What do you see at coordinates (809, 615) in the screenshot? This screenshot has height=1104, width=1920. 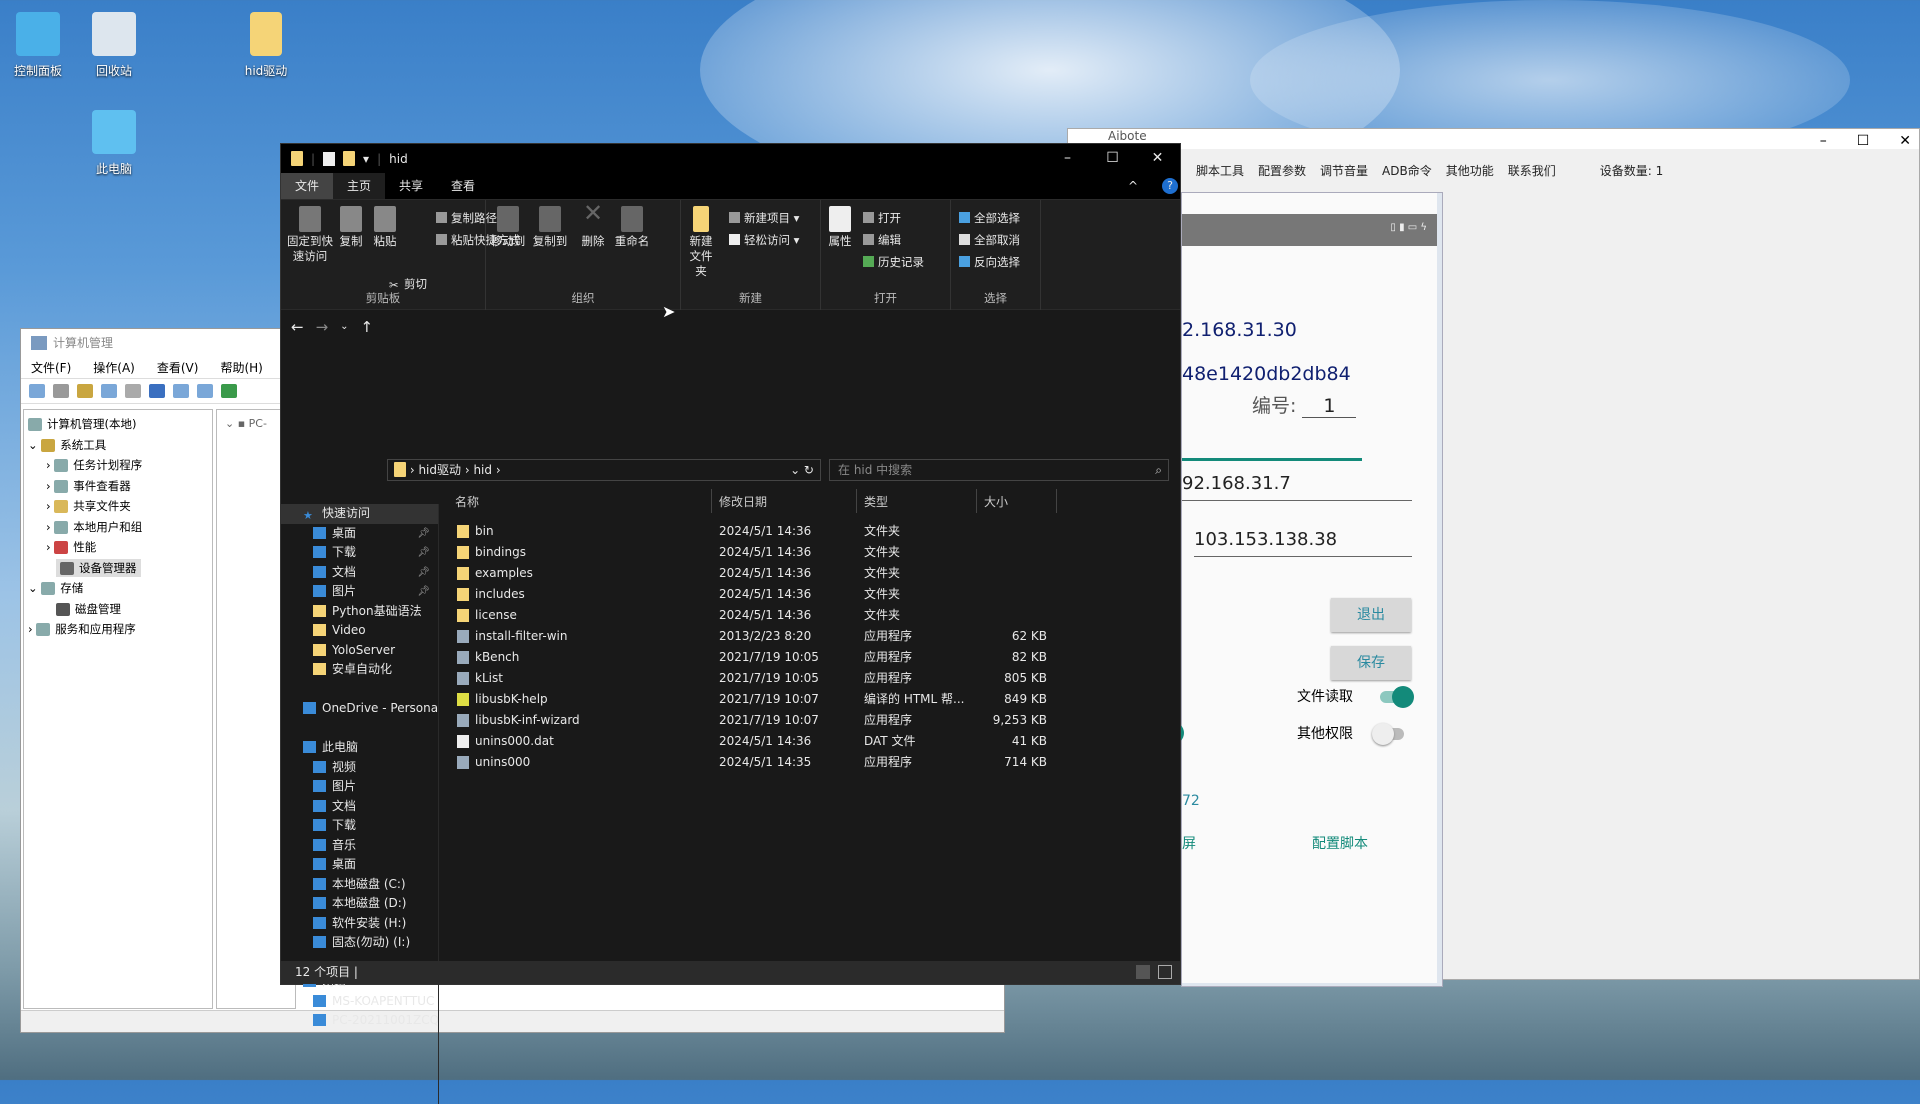 I see `file-row: license 2024/5/1 14:36 文件夹` at bounding box center [809, 615].